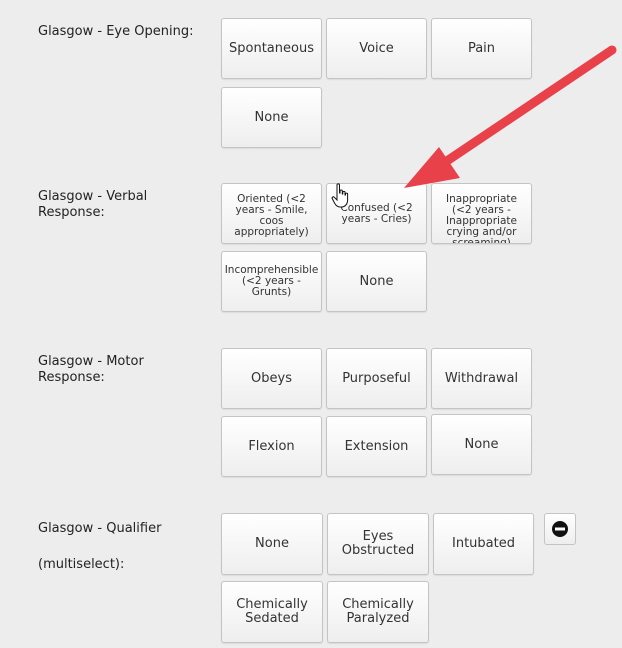  Describe the element at coordinates (481, 444) in the screenshot. I see `motor-none-button: None` at that location.